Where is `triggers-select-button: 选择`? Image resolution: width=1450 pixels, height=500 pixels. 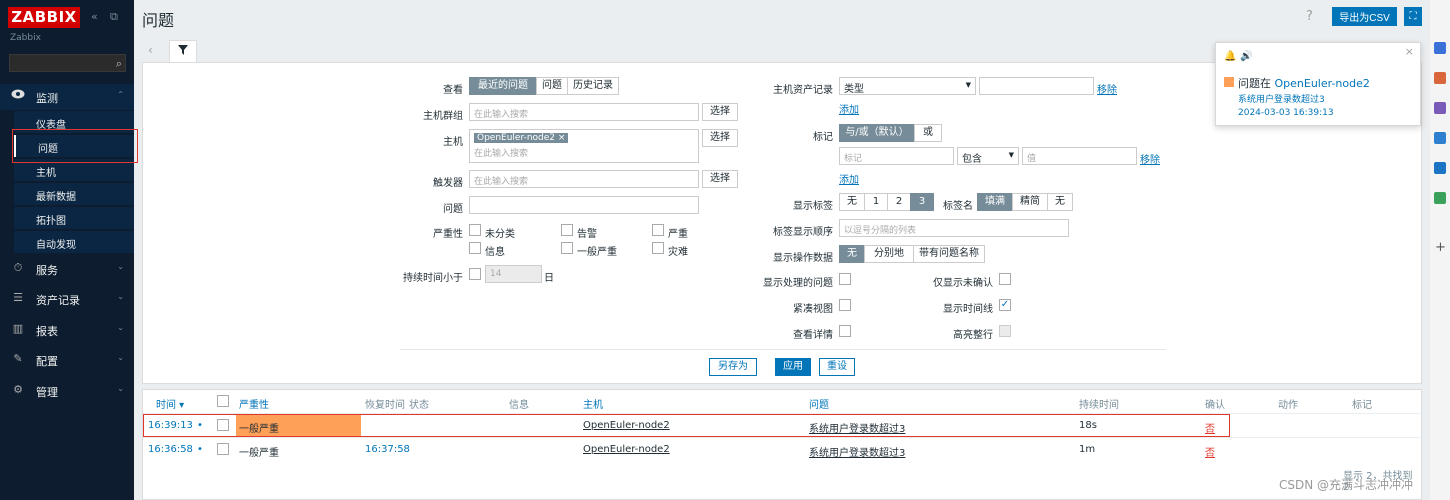
triggers-select-button: 选择 is located at coordinates (720, 179).